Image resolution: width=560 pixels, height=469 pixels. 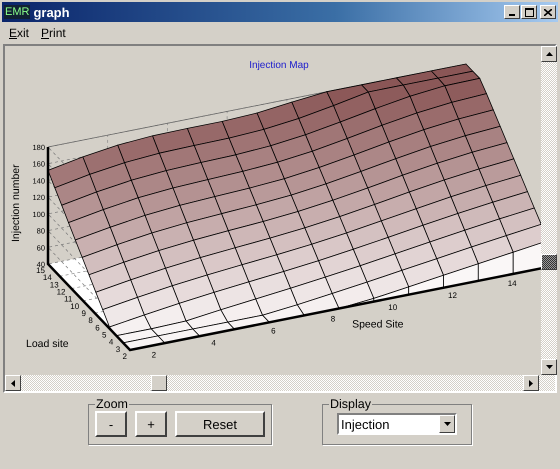 I want to click on zoom-button: +, so click(x=151, y=424).